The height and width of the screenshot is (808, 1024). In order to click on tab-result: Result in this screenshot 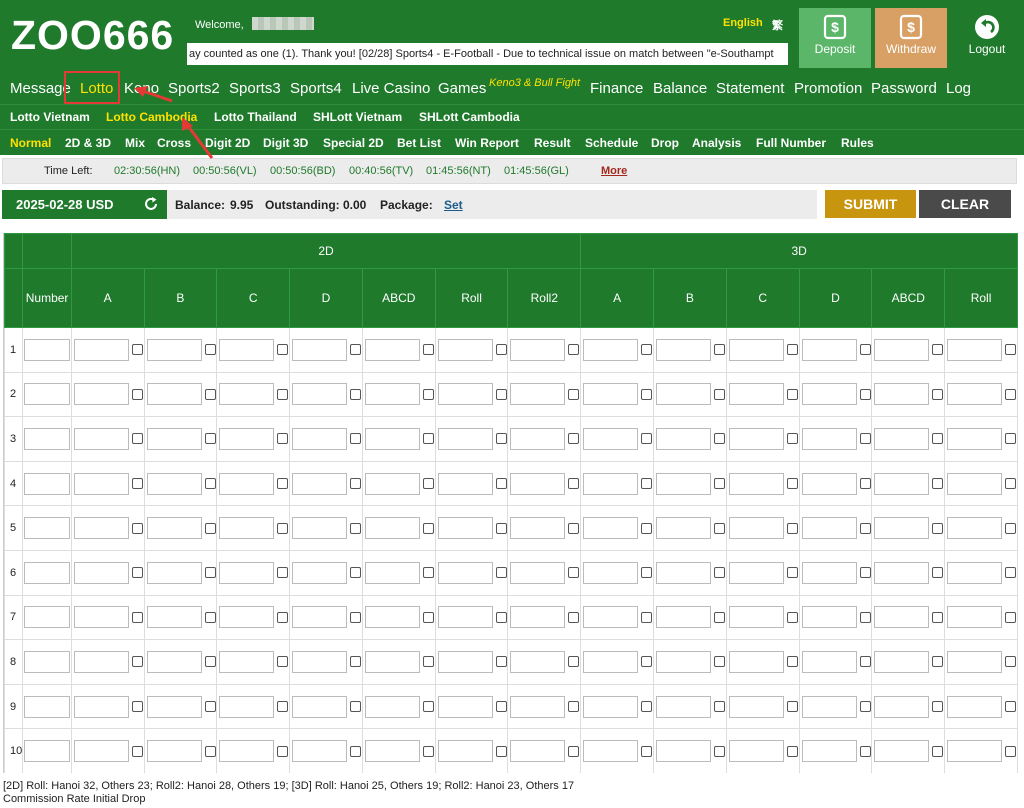, I will do `click(552, 143)`.